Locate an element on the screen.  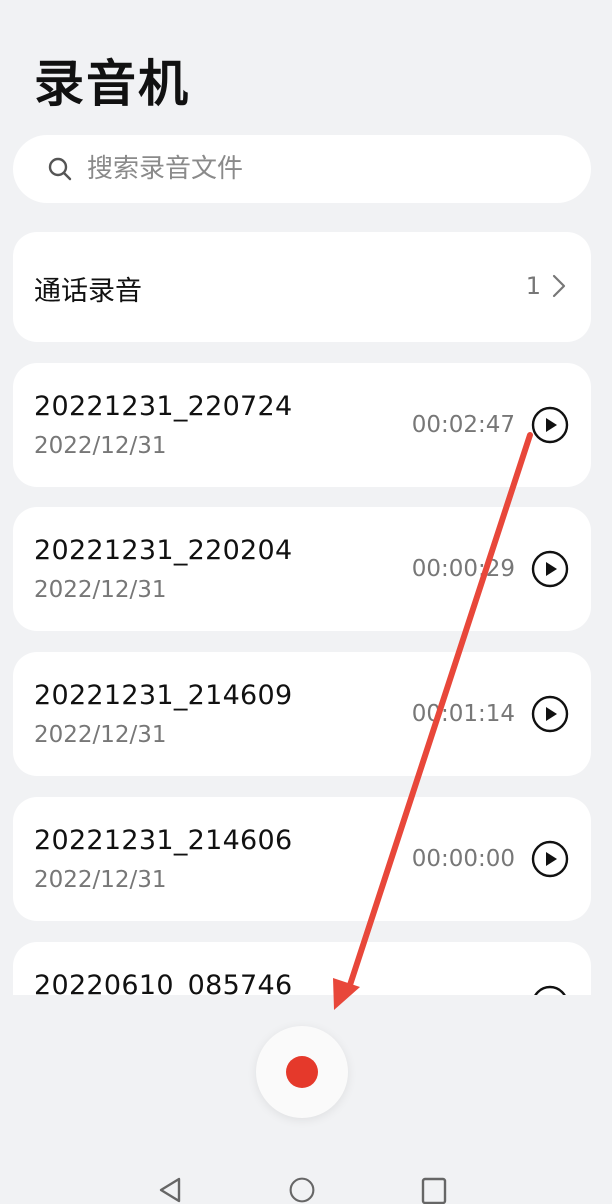
back-icon is located at coordinates (170, 1190).